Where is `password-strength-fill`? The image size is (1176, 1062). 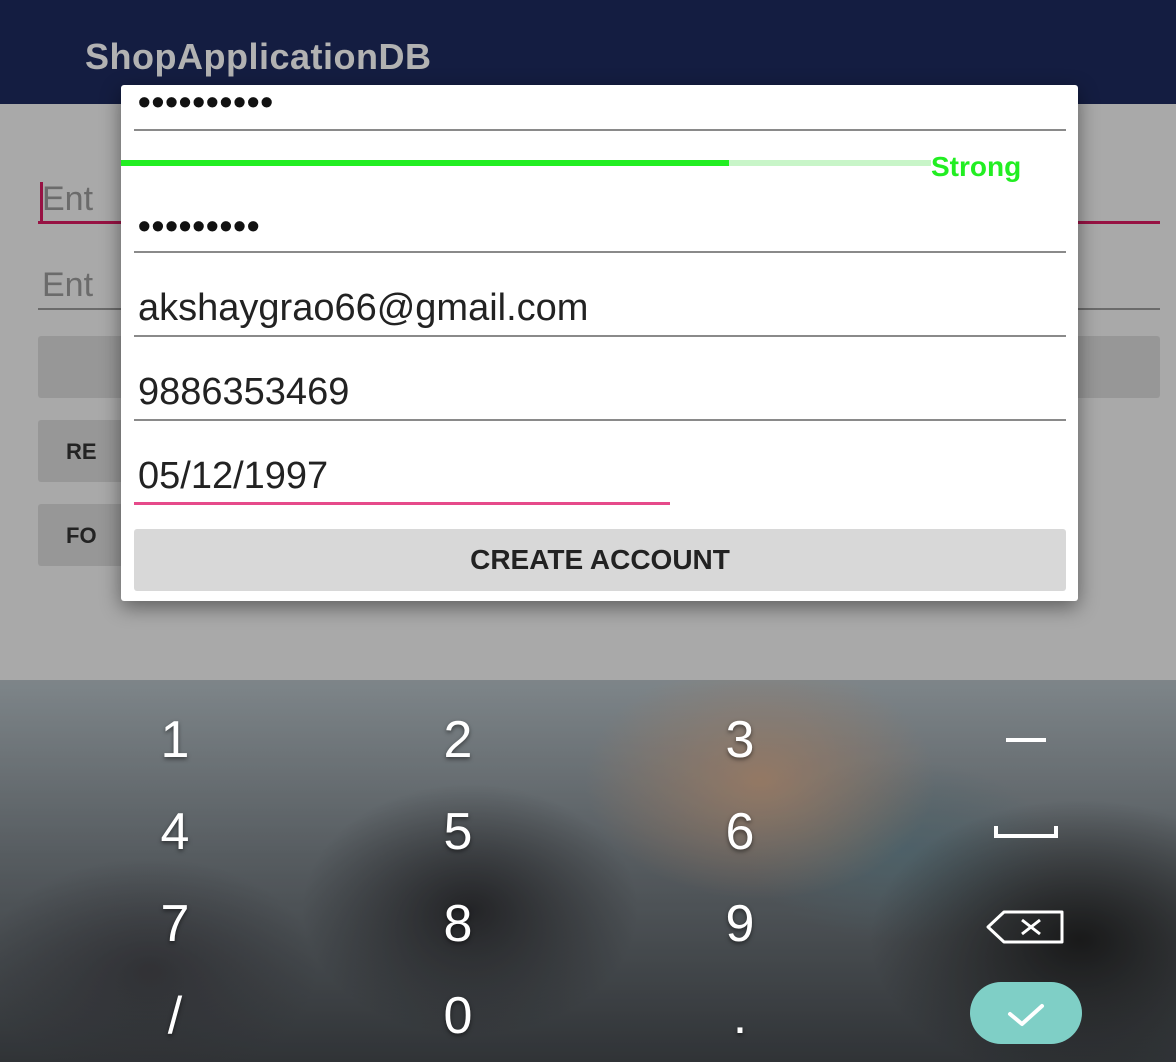 password-strength-fill is located at coordinates (425, 163).